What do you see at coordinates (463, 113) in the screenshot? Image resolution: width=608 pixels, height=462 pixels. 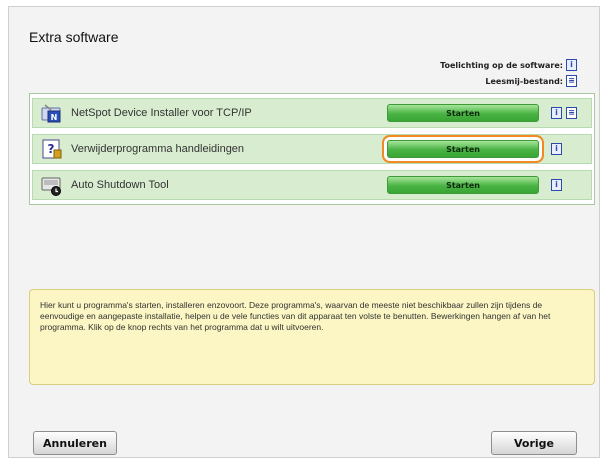 I see `start-button-netspot: Starten` at bounding box center [463, 113].